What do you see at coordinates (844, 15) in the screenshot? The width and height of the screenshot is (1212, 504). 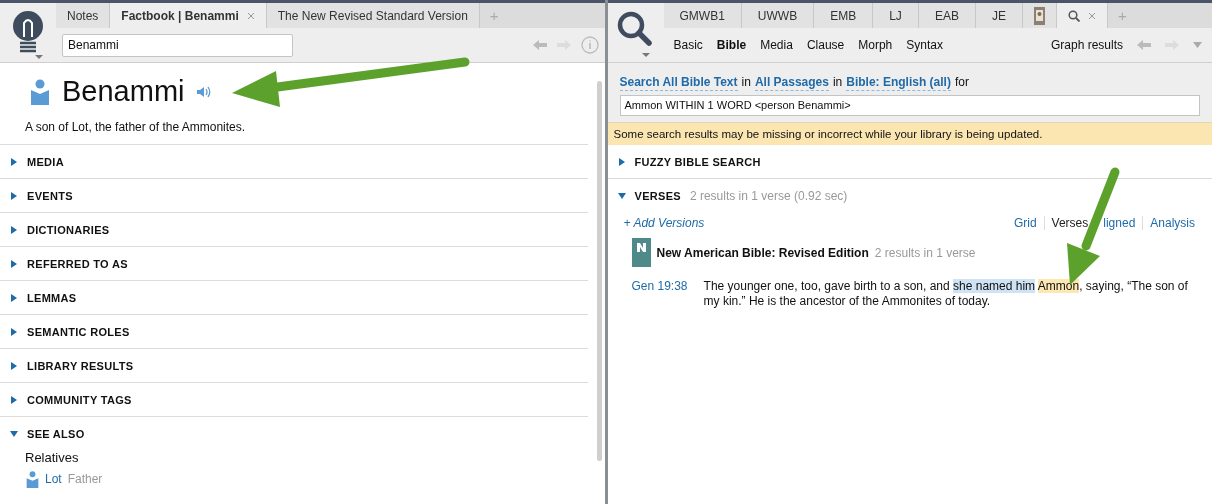 I see `tab: EMB` at bounding box center [844, 15].